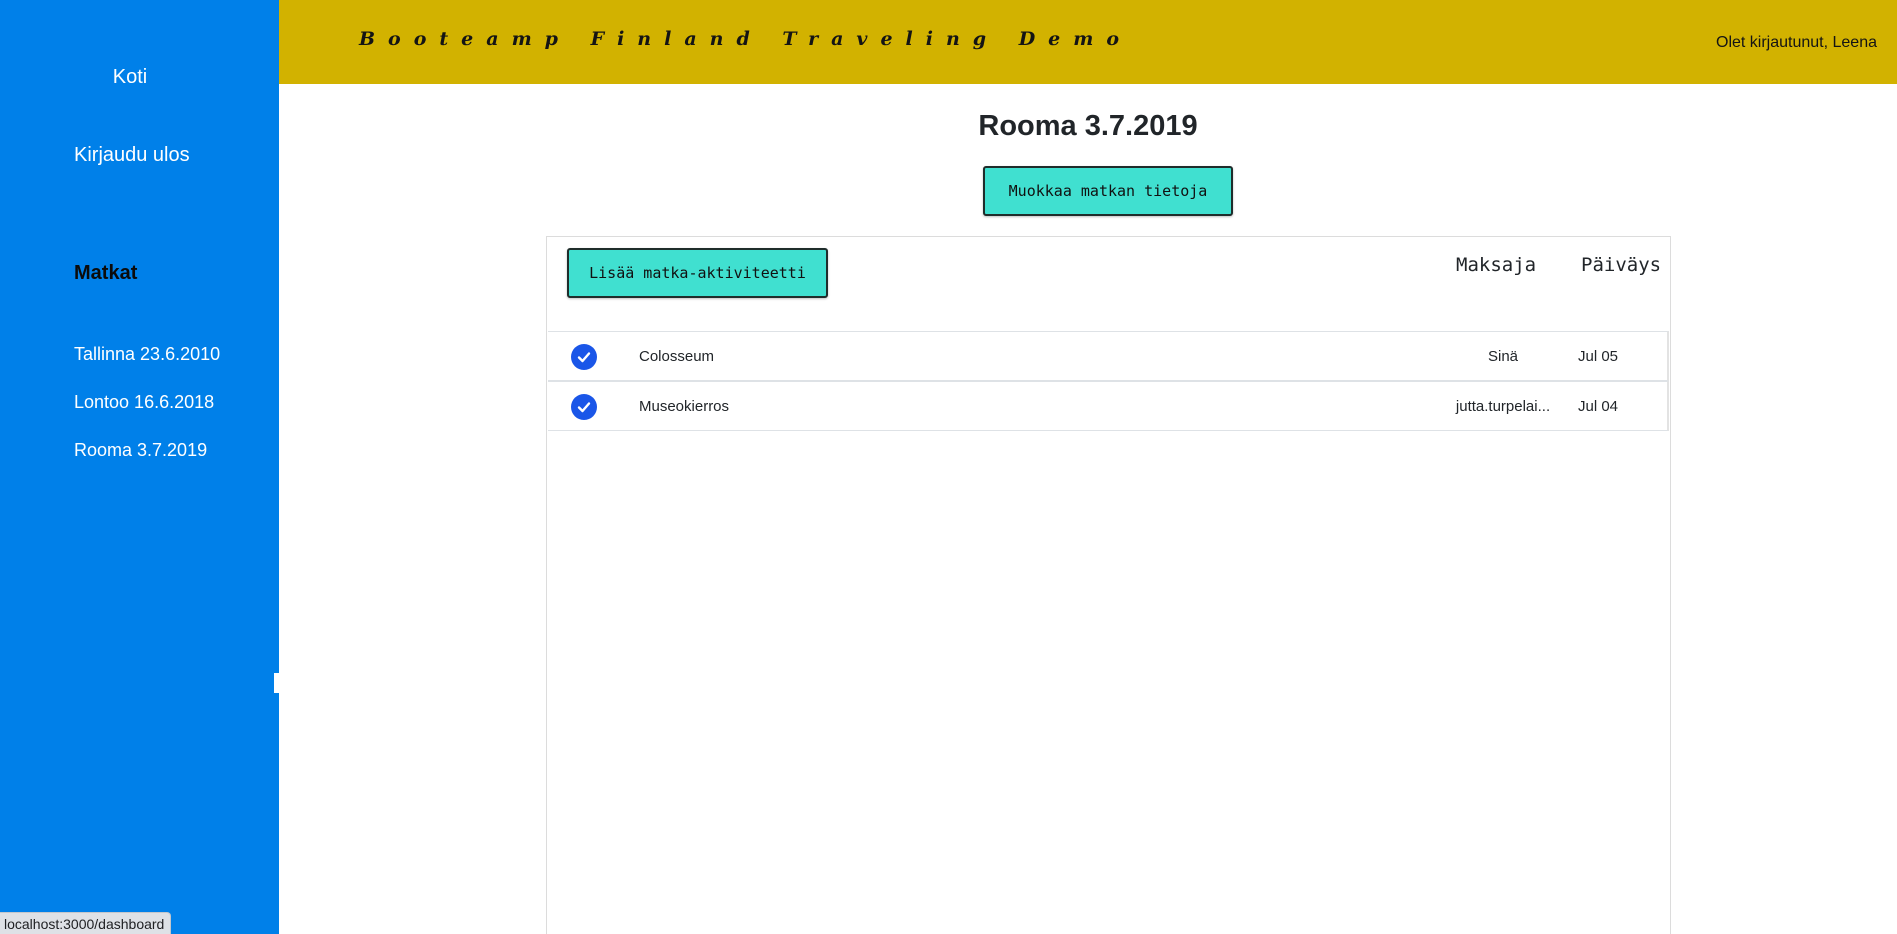 This screenshot has height=934, width=1897. I want to click on activity-row: Colosseum Sinä Jul 05, so click(1108, 356).